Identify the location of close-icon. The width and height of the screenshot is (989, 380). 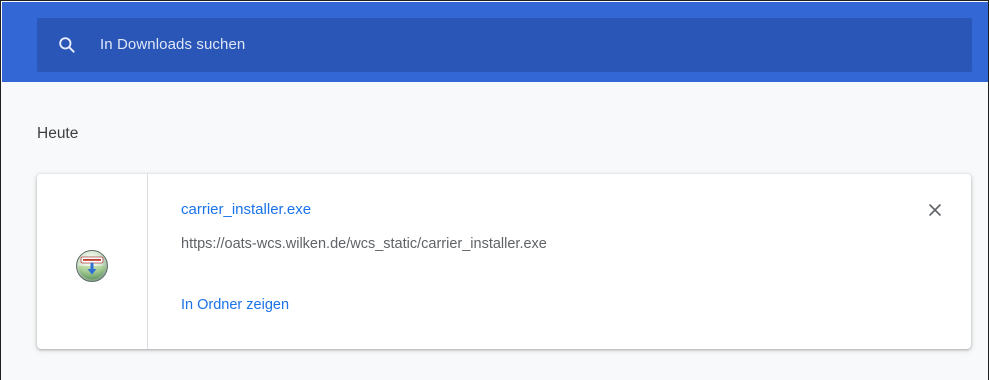
(935, 210).